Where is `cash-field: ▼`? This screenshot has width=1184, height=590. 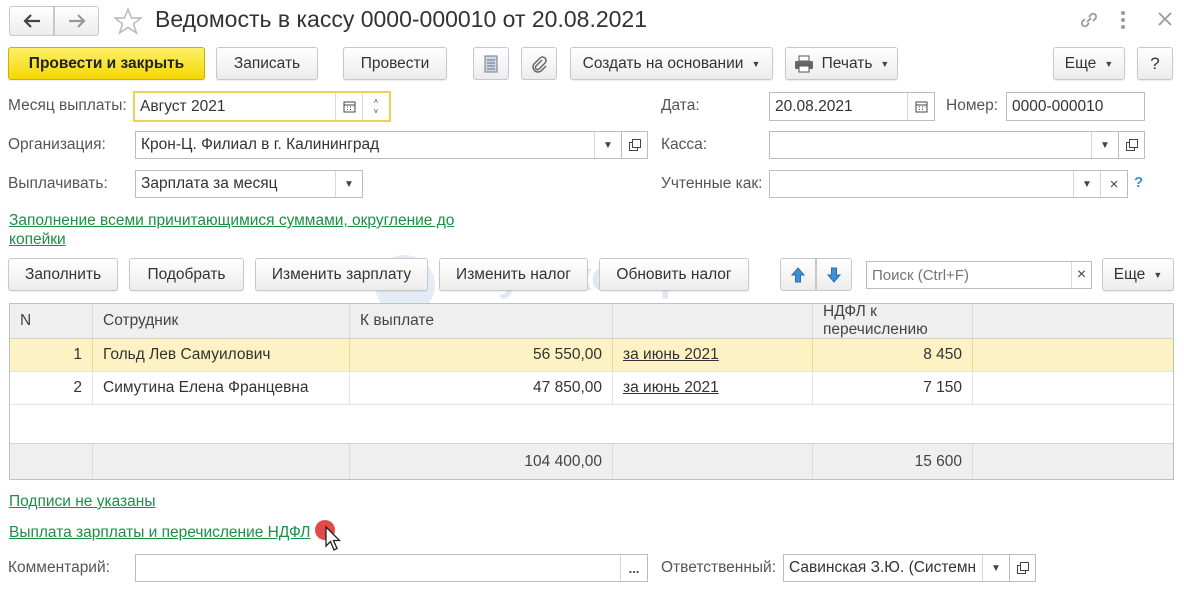 cash-field: ▼ is located at coordinates (944, 145).